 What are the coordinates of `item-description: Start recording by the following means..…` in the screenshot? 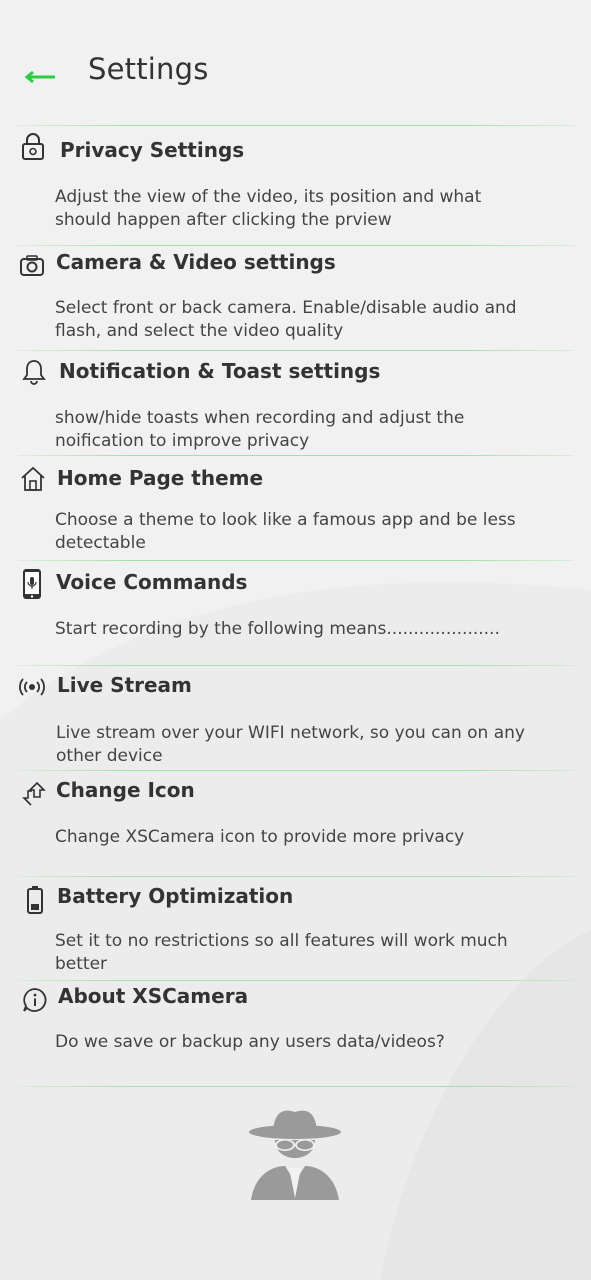 It's located at (277, 629).